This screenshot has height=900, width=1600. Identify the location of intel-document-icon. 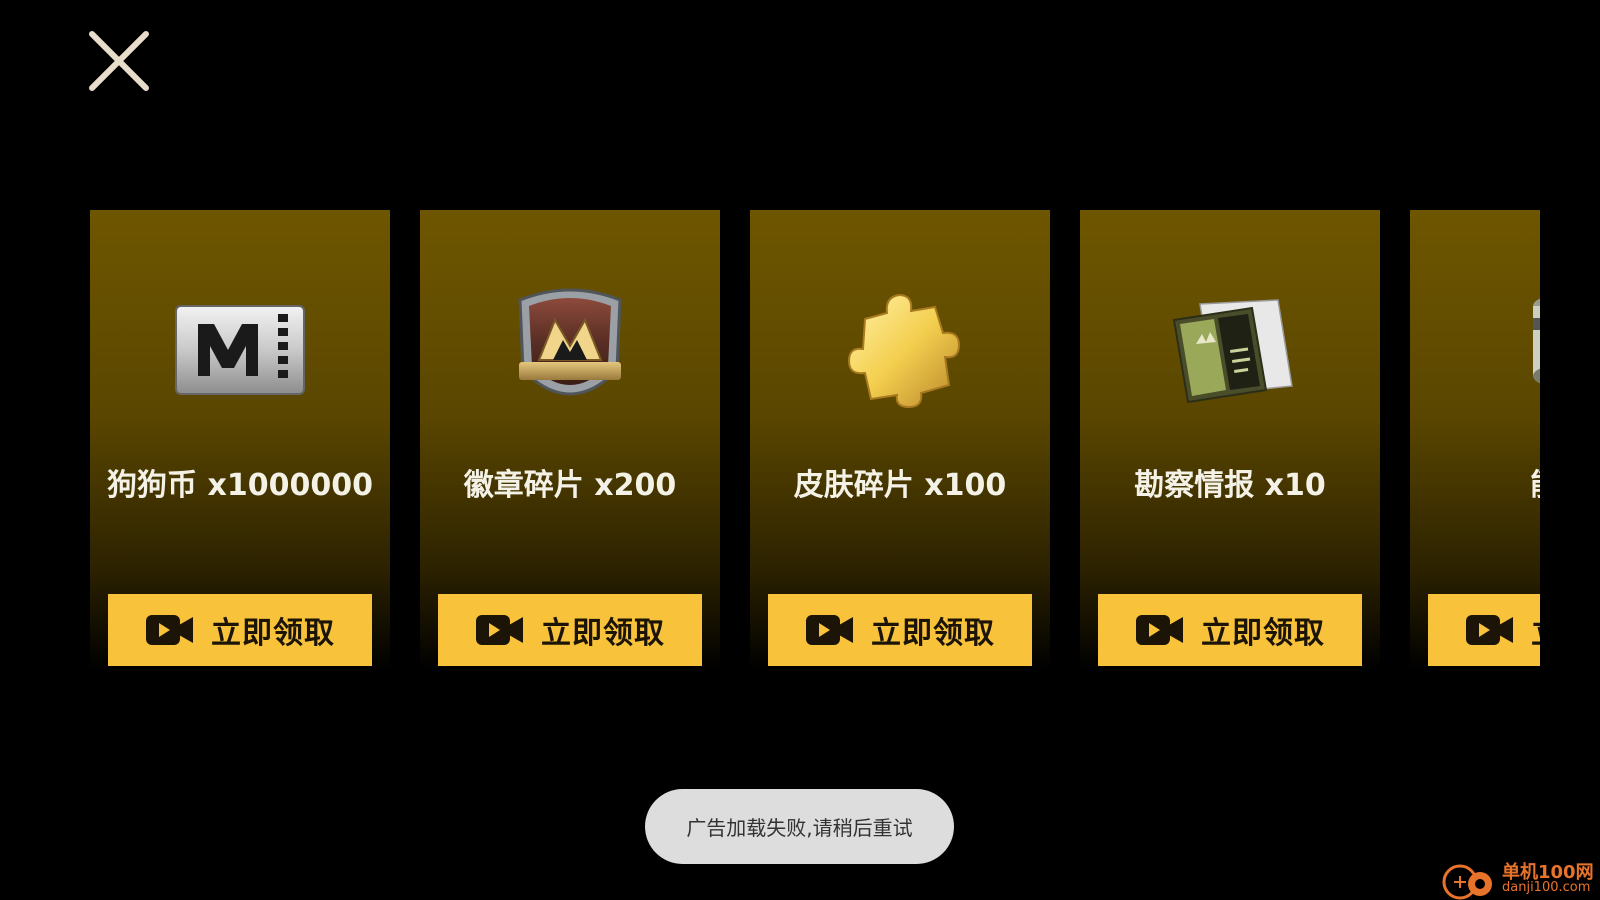
(1230, 350).